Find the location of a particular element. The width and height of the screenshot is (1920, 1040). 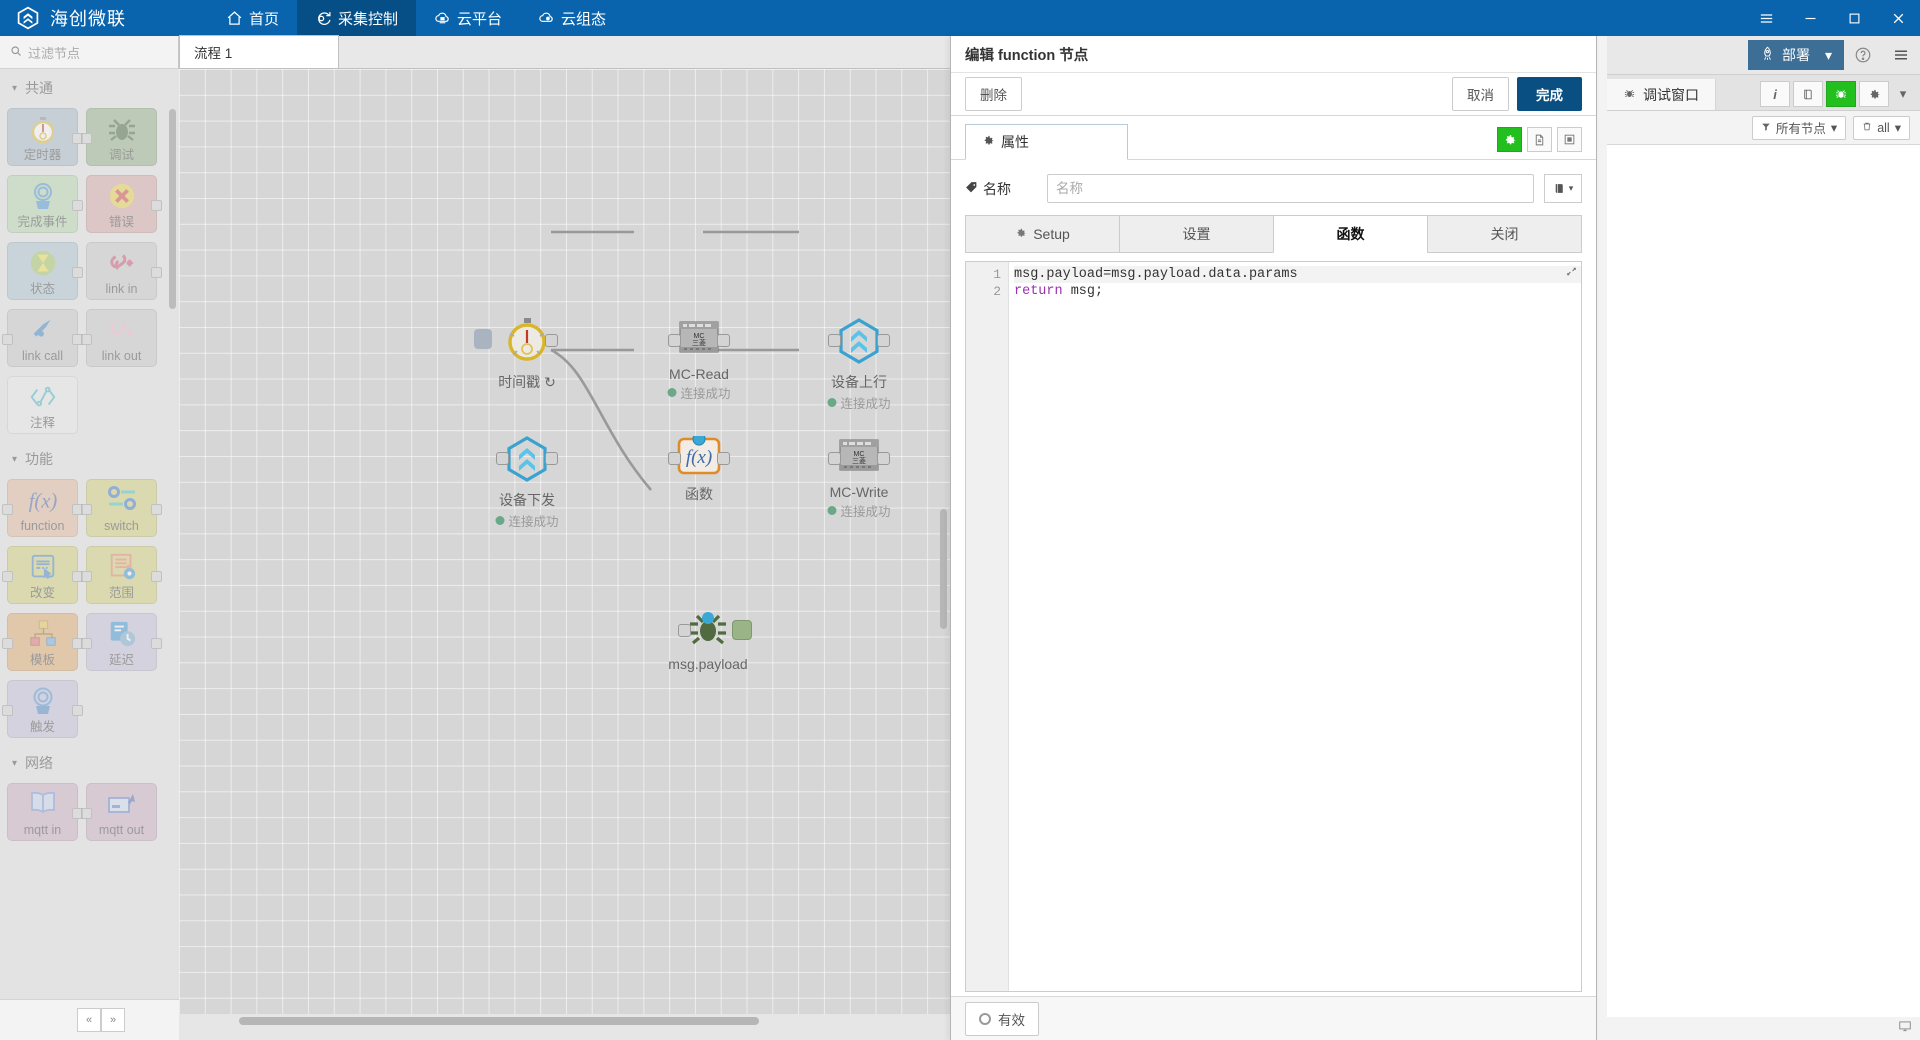

cancel-button: 取消 is located at coordinates (1480, 94).